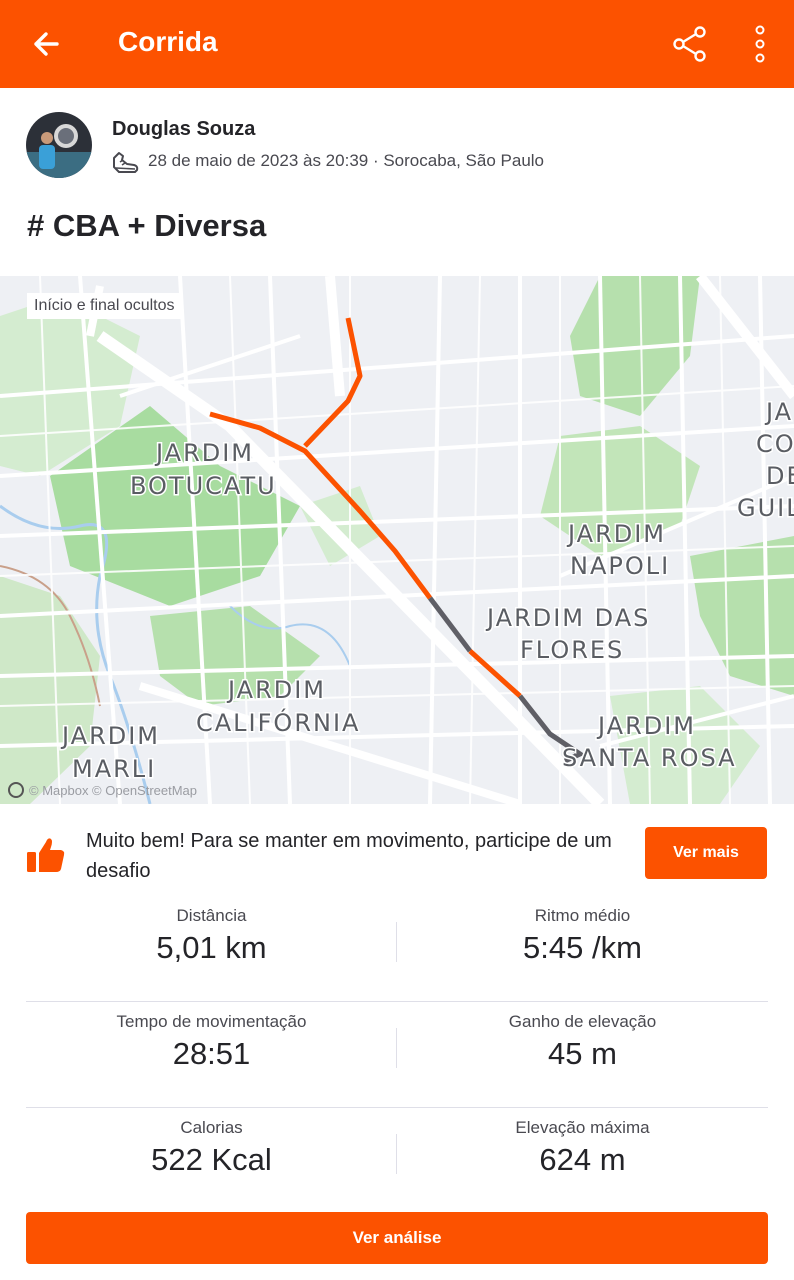 The width and height of the screenshot is (794, 1280). What do you see at coordinates (276, 690) in the screenshot?
I see `map-label-california-1: JARDIM` at bounding box center [276, 690].